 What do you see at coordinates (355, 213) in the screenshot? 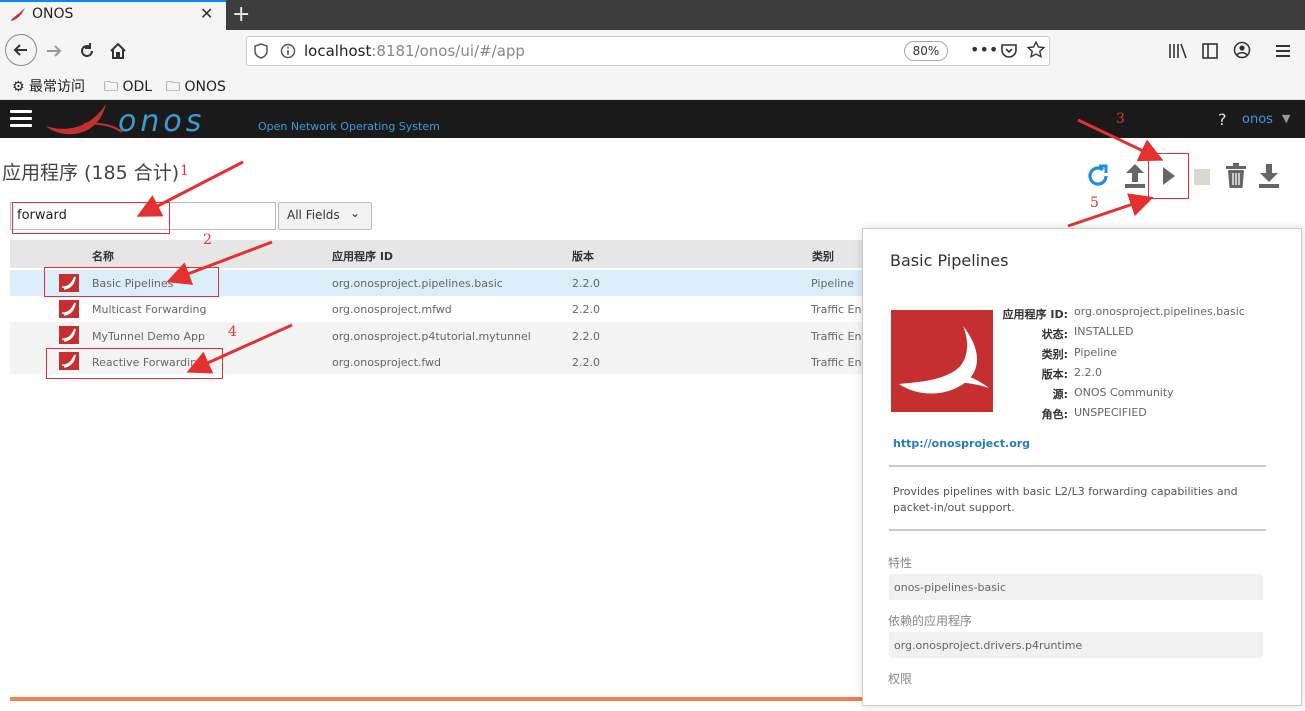
I see `chevron-down-icon: ⌄` at bounding box center [355, 213].